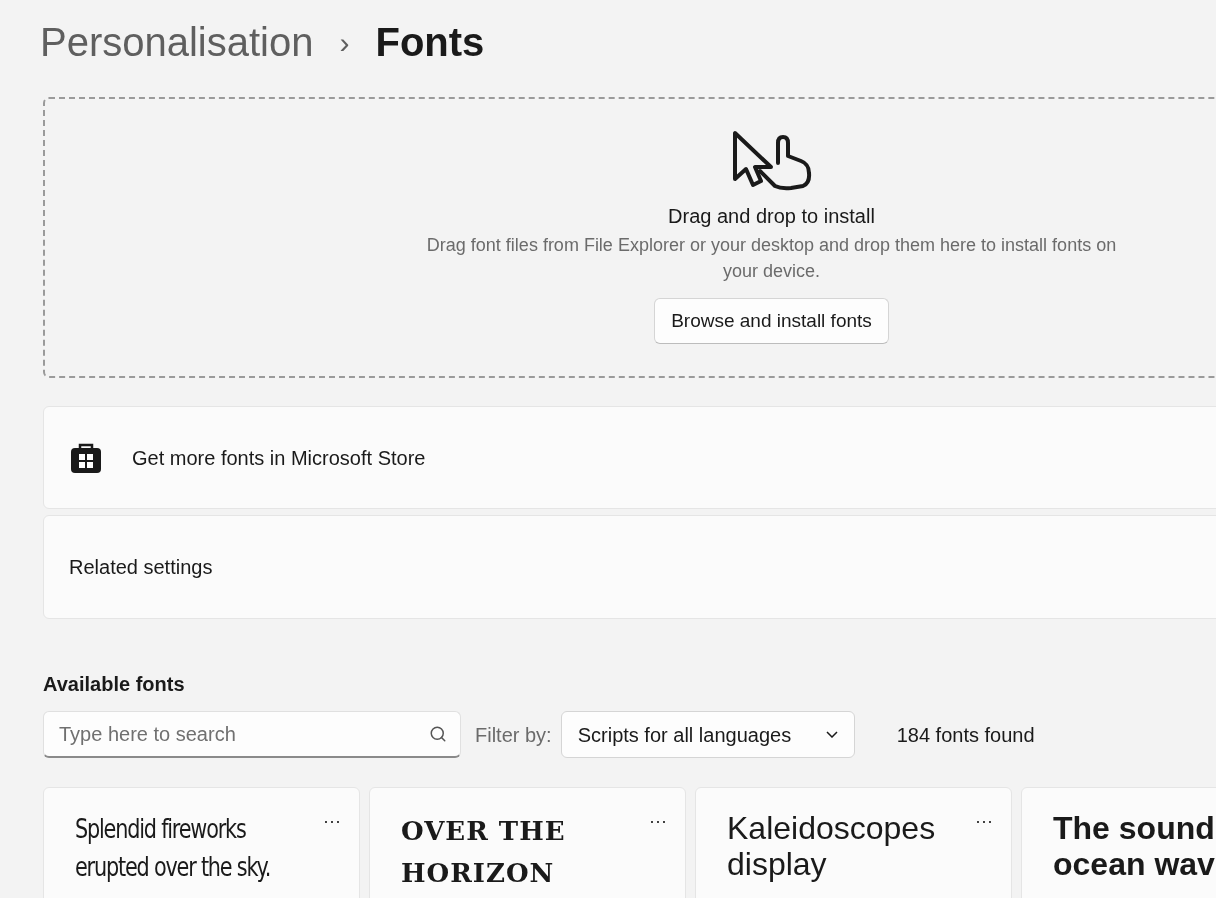 The image size is (1216, 898). What do you see at coordinates (483, 831) in the screenshot?
I see `font-sample-text: OVER THE` at bounding box center [483, 831].